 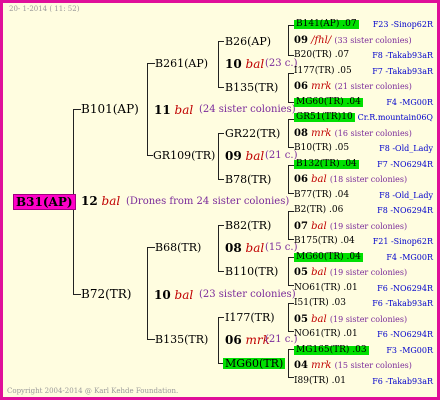 I want to click on l4-origin: Cr.R.mountain06Q, so click(x=395, y=117).